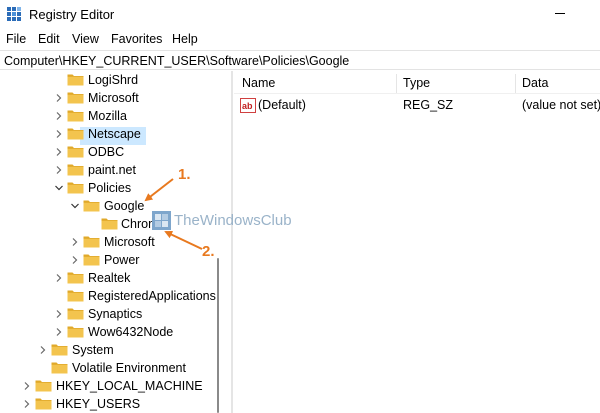 The image size is (600, 413). I want to click on minimize-button, so click(563, 14).